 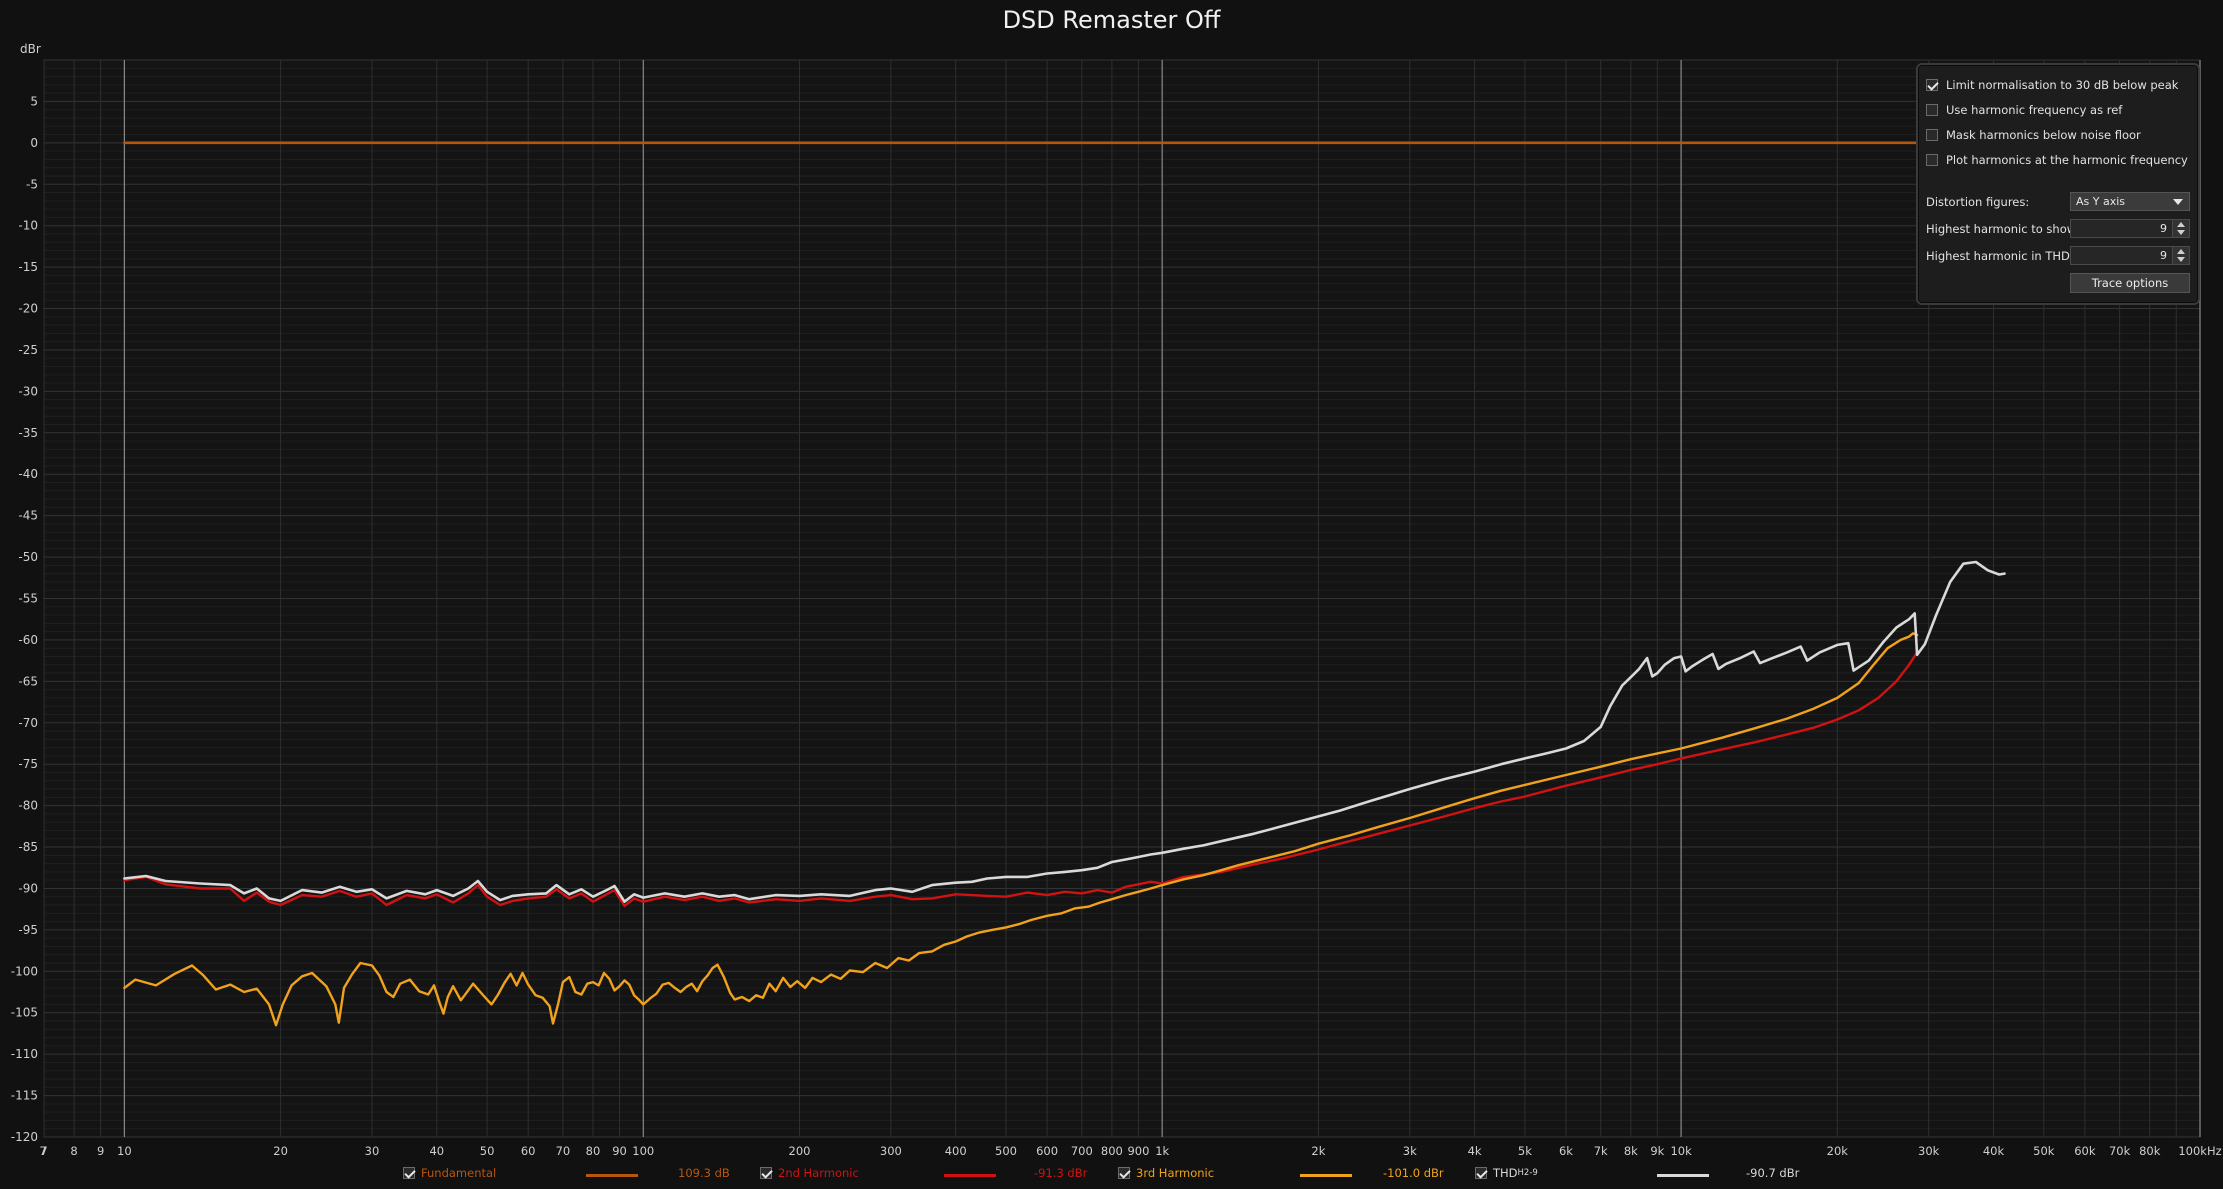 What do you see at coordinates (1326, 1175) in the screenshot?
I see `legend-third-swatch` at bounding box center [1326, 1175].